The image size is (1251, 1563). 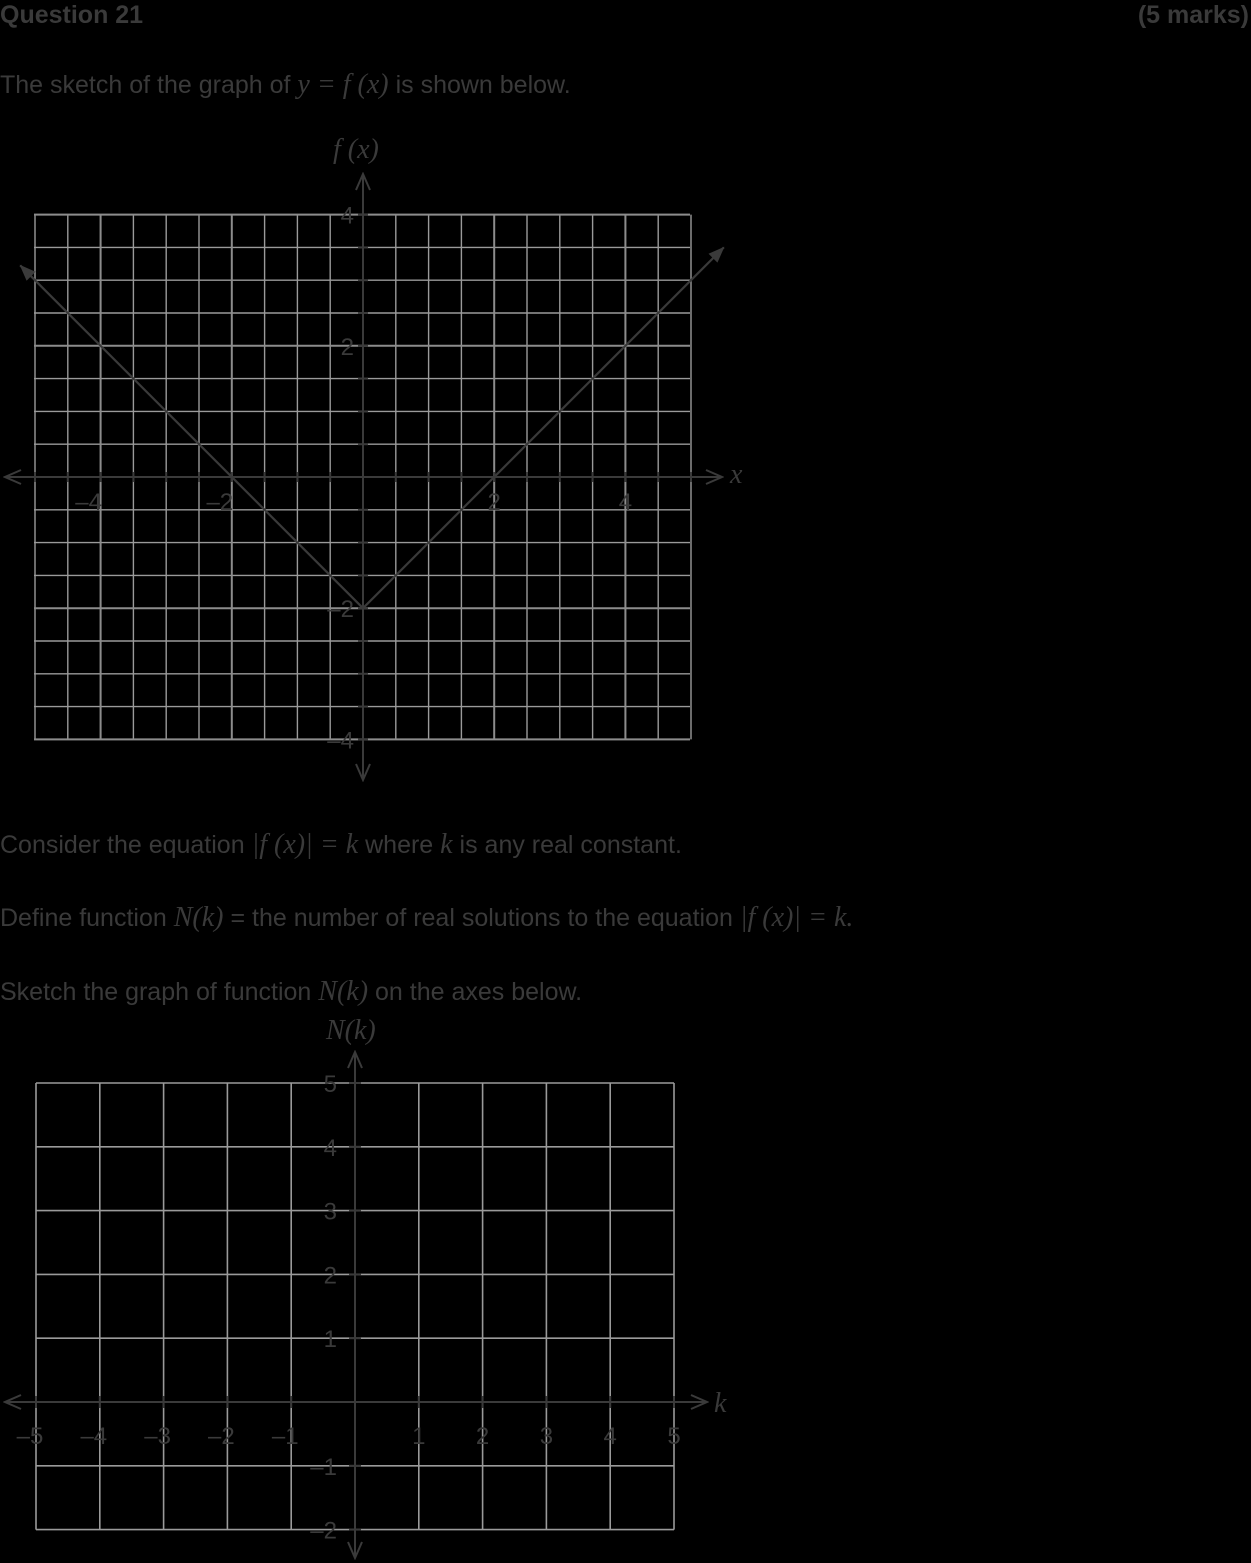 I want to click on x-tick-label: –1, so click(x=285, y=1436).